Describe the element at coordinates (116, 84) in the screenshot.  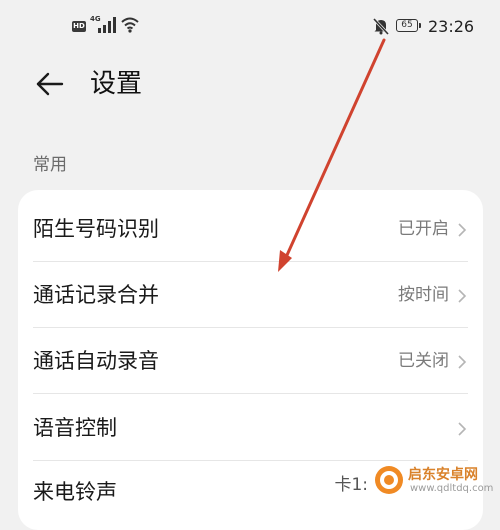
I see `page-title: 设置` at that location.